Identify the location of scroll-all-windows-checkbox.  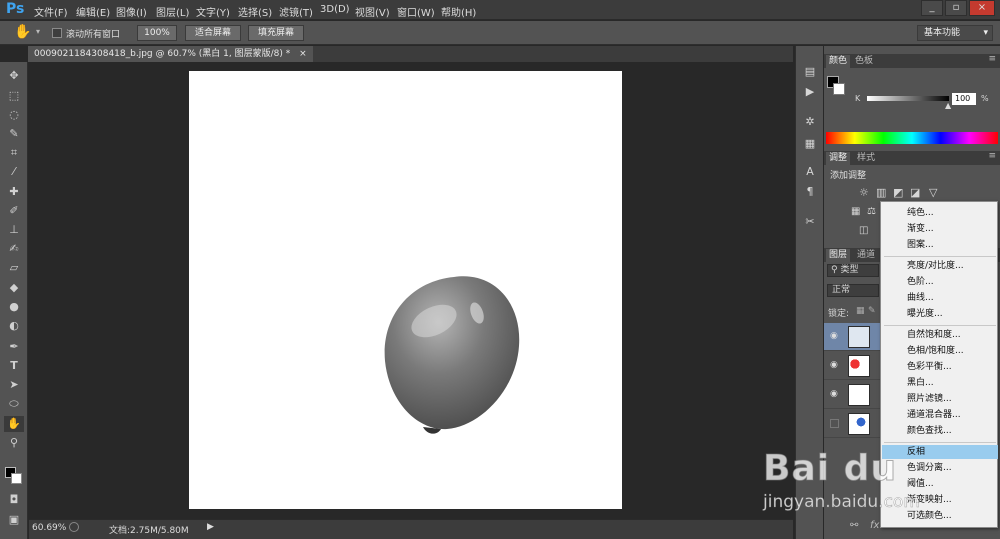
(57, 33).